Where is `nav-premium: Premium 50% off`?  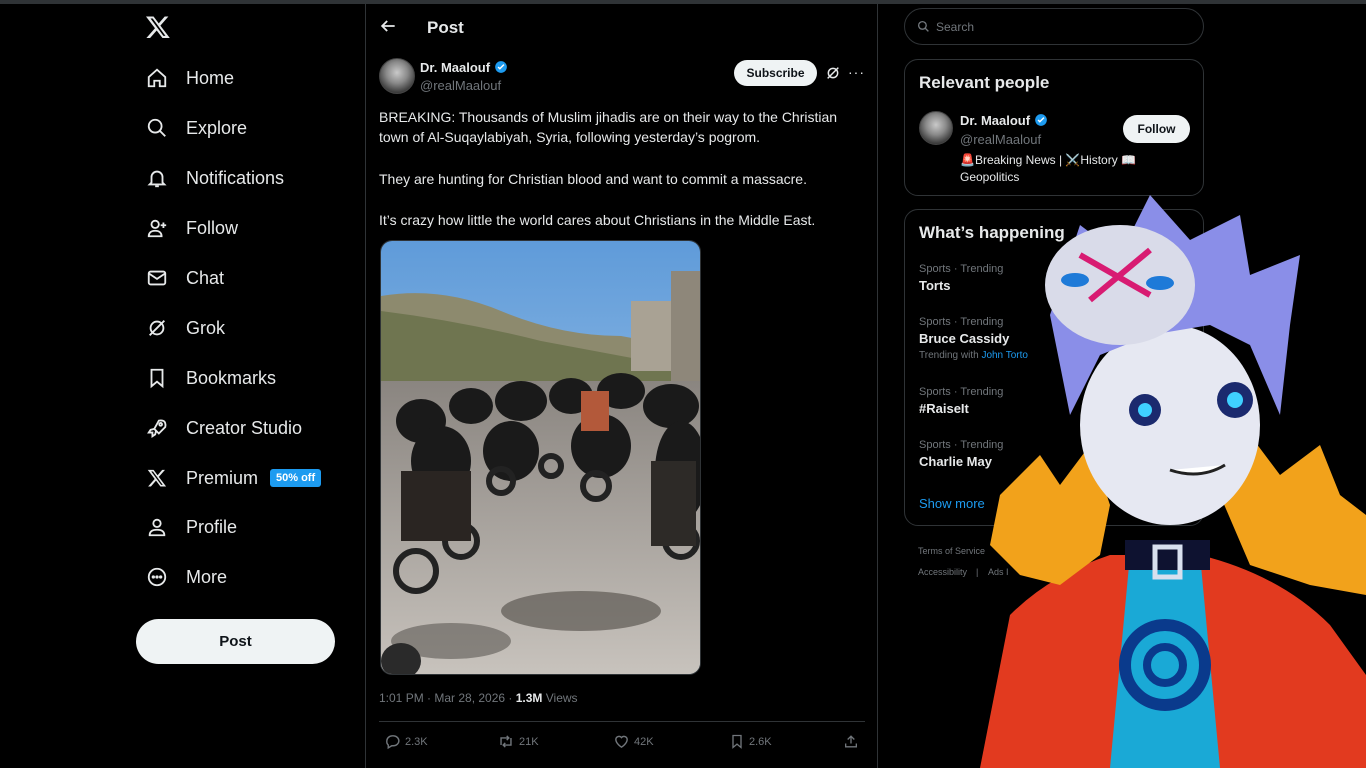
nav-premium: Premium 50% off is located at coordinates (233, 478).